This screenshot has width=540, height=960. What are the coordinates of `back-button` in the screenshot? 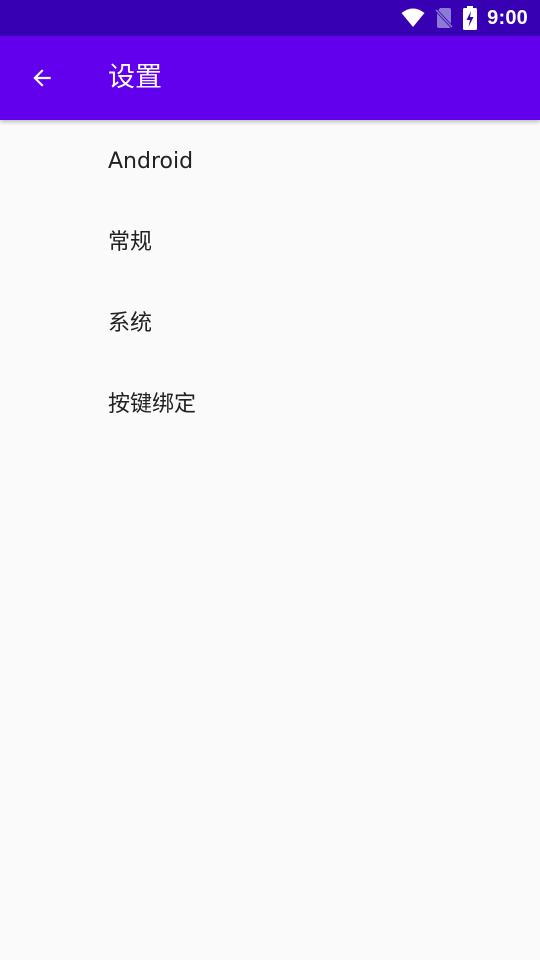 It's located at (42, 78).